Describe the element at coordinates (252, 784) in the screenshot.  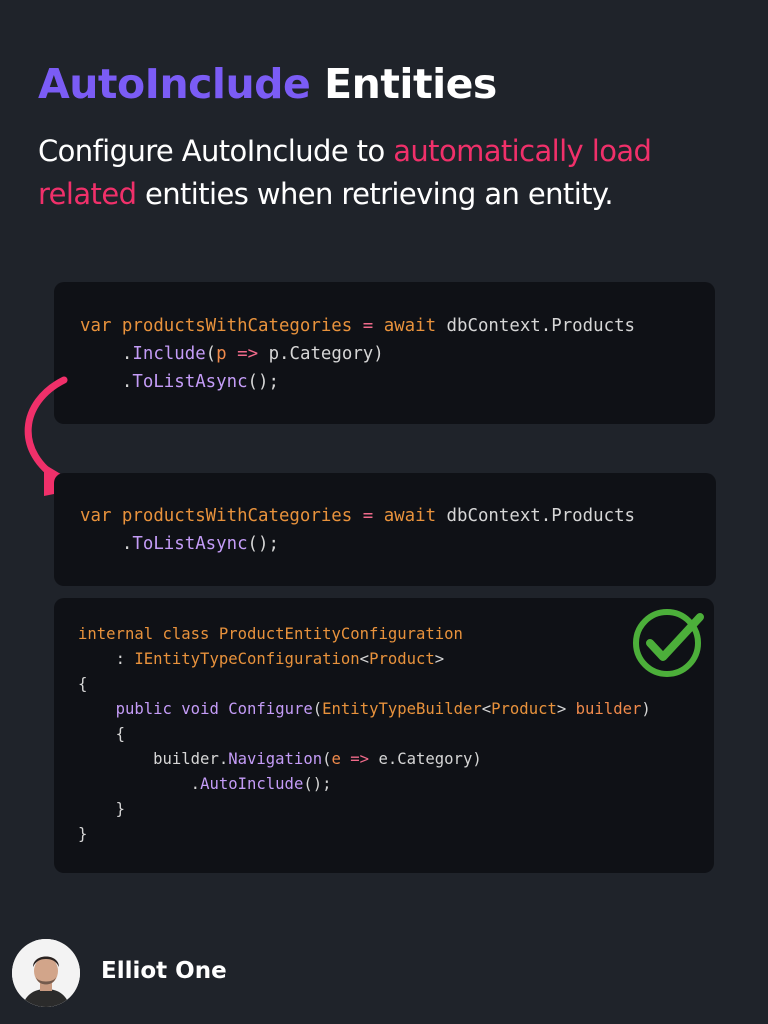
I see `code-autoinclude-method: AutoInclude` at that location.